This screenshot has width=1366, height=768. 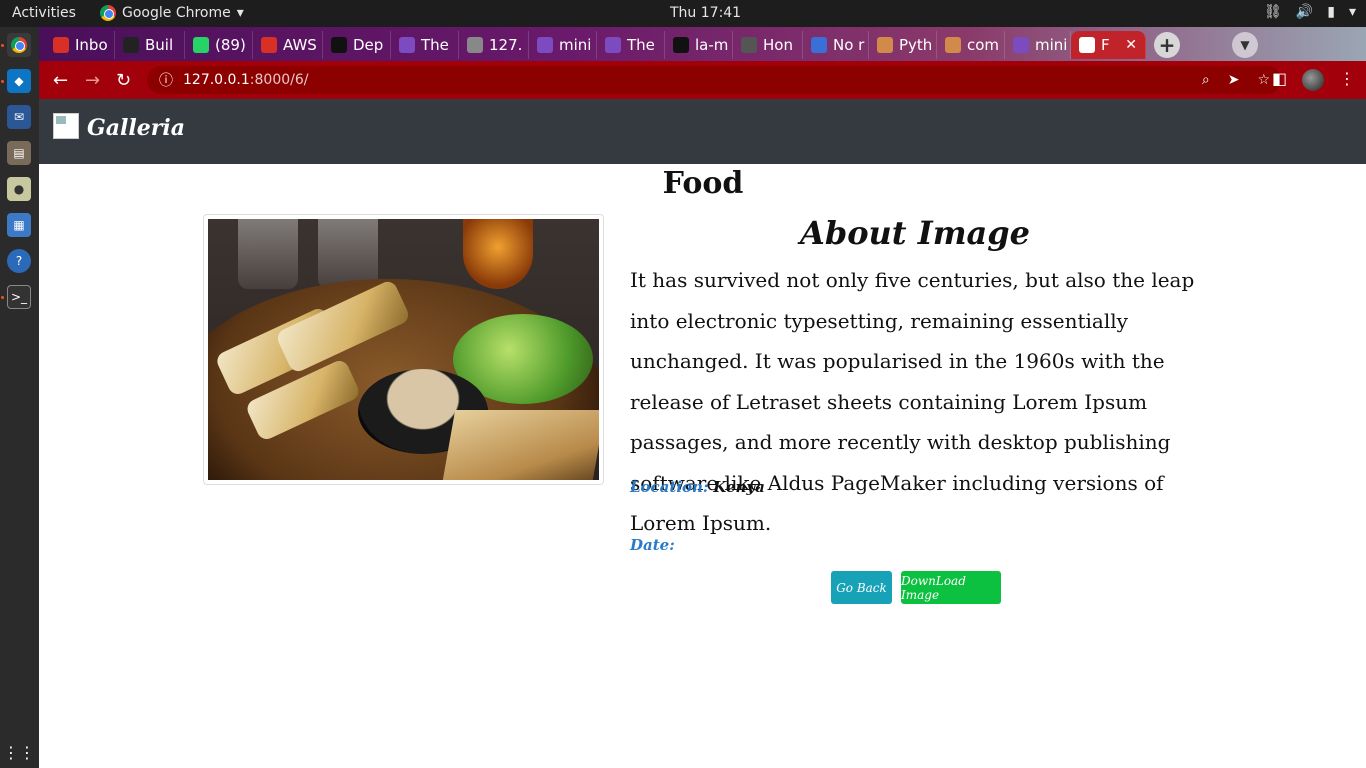 What do you see at coordinates (1352, 12) in the screenshot?
I see `chevron-down-icon: ▾` at bounding box center [1352, 12].